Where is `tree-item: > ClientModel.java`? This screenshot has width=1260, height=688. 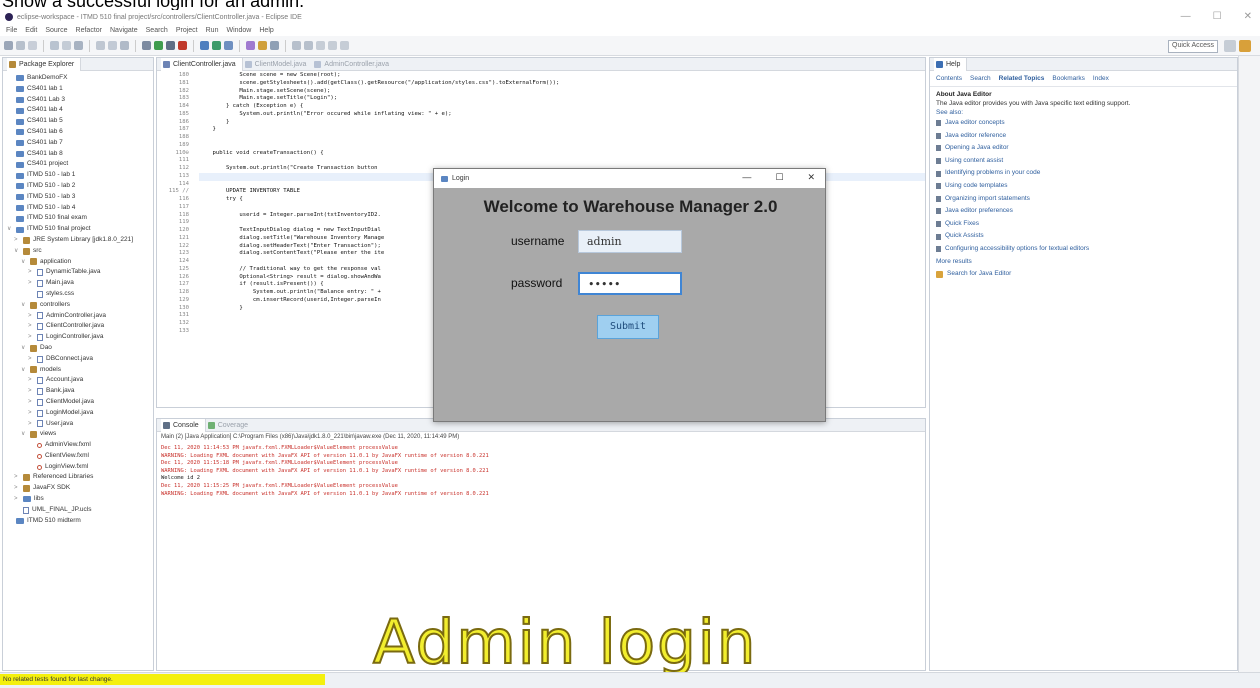 tree-item: > ClientModel.java is located at coordinates (80, 402).